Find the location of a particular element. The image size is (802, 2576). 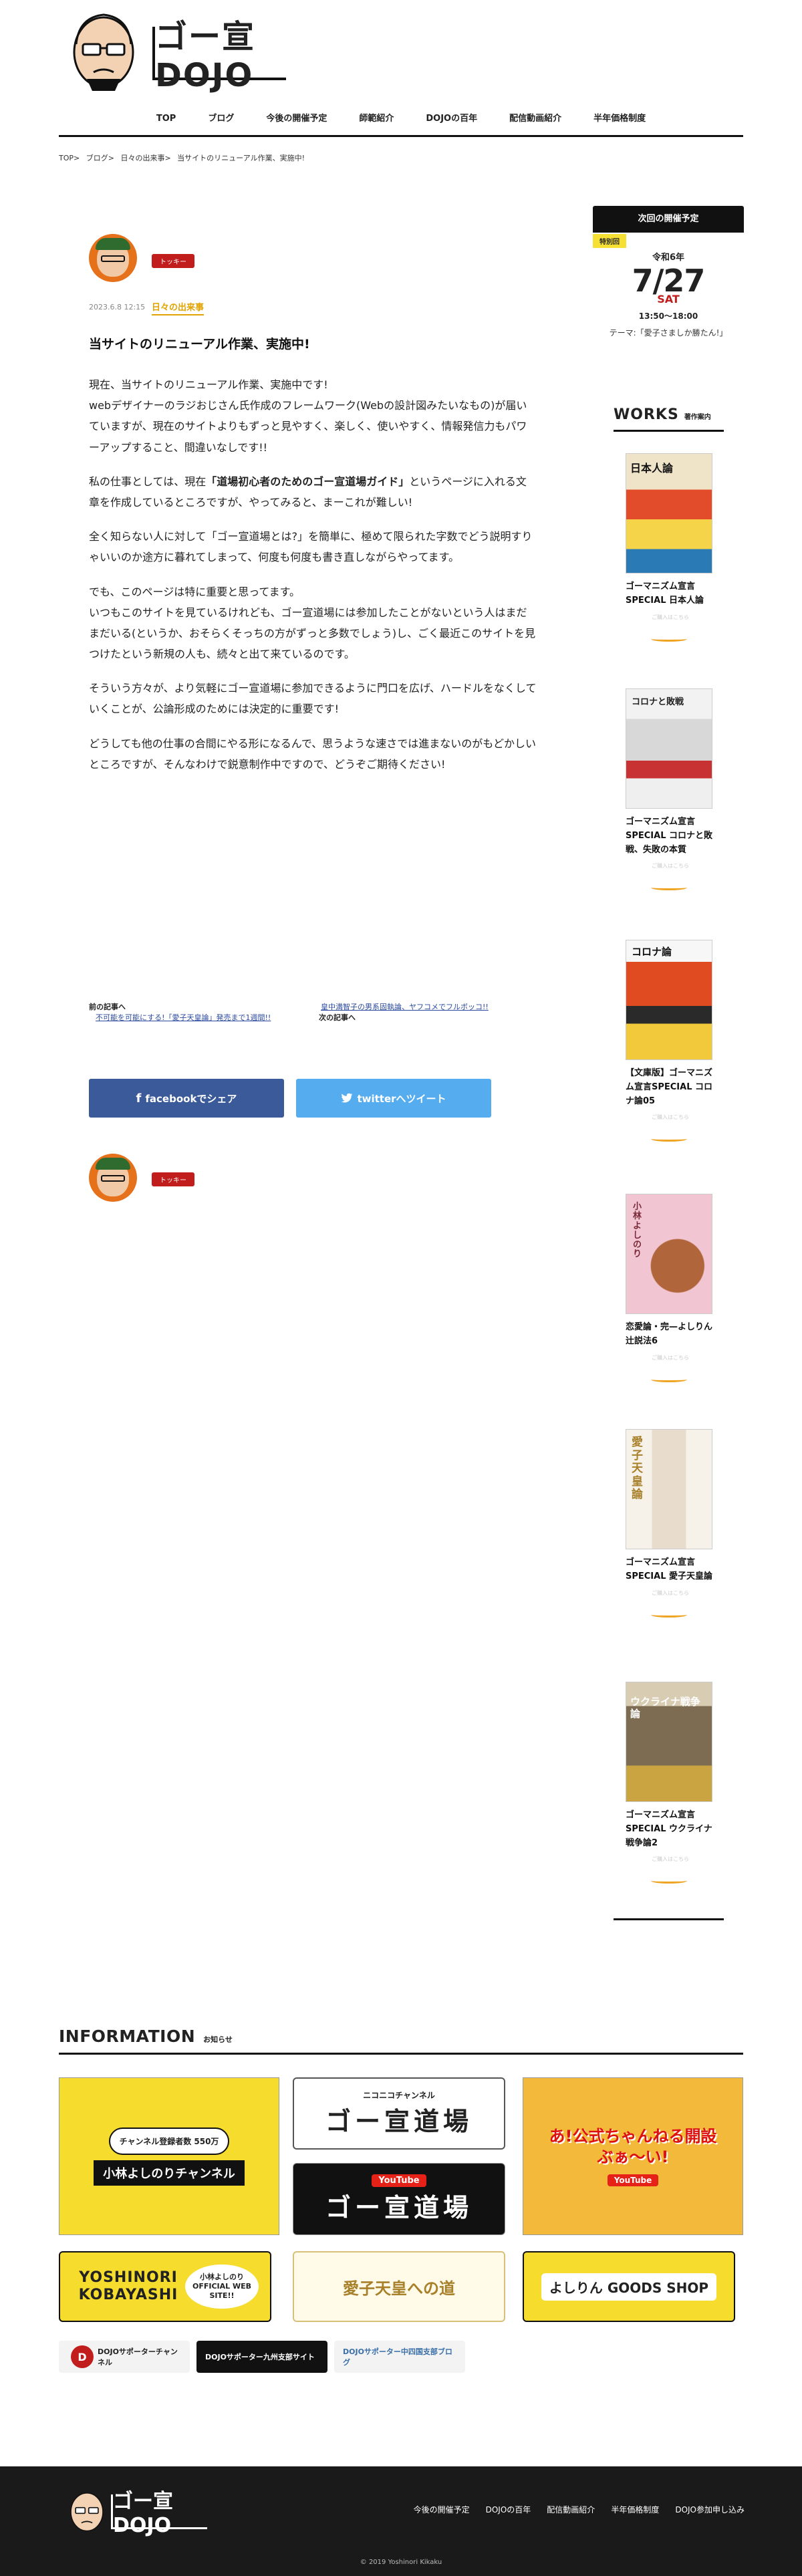

breadcrumb-category: 日々の出来事 is located at coordinates (142, 158).